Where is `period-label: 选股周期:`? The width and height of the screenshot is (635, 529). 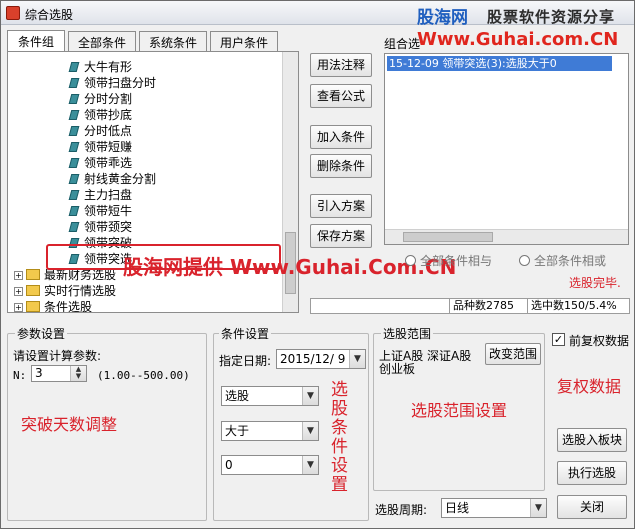 period-label: 选股周期: is located at coordinates (401, 510).